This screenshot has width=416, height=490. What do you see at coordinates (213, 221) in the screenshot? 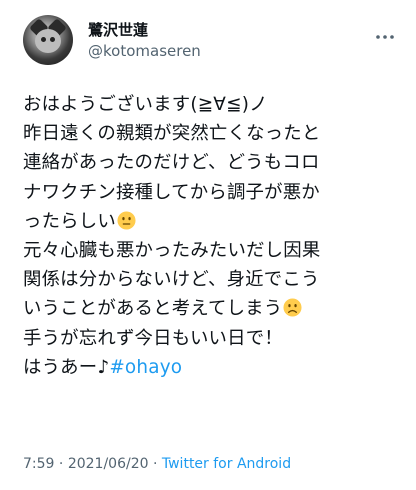
I see `tweet-line-with-emoji: ったらしい` at bounding box center [213, 221].